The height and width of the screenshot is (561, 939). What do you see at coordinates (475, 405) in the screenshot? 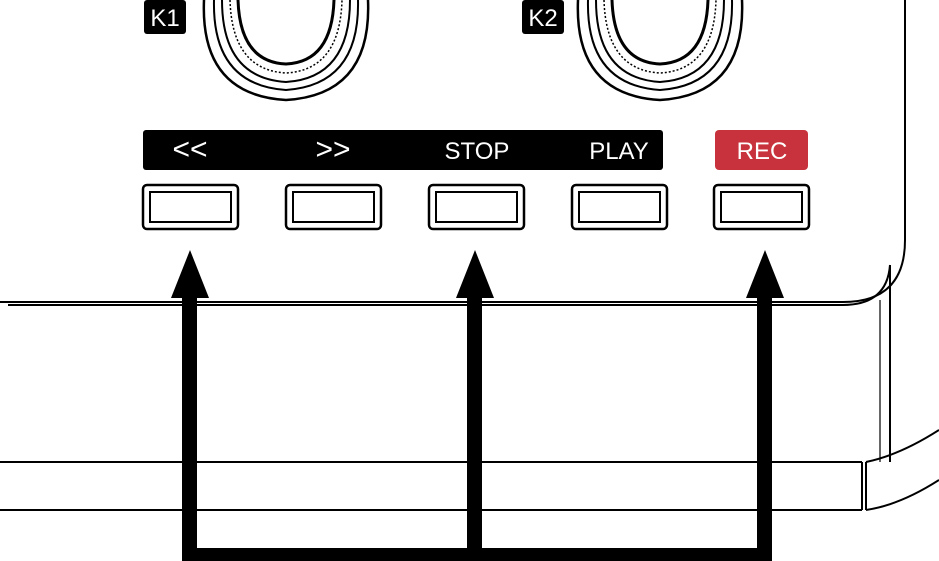
I see `arrow-to-stop` at bounding box center [475, 405].